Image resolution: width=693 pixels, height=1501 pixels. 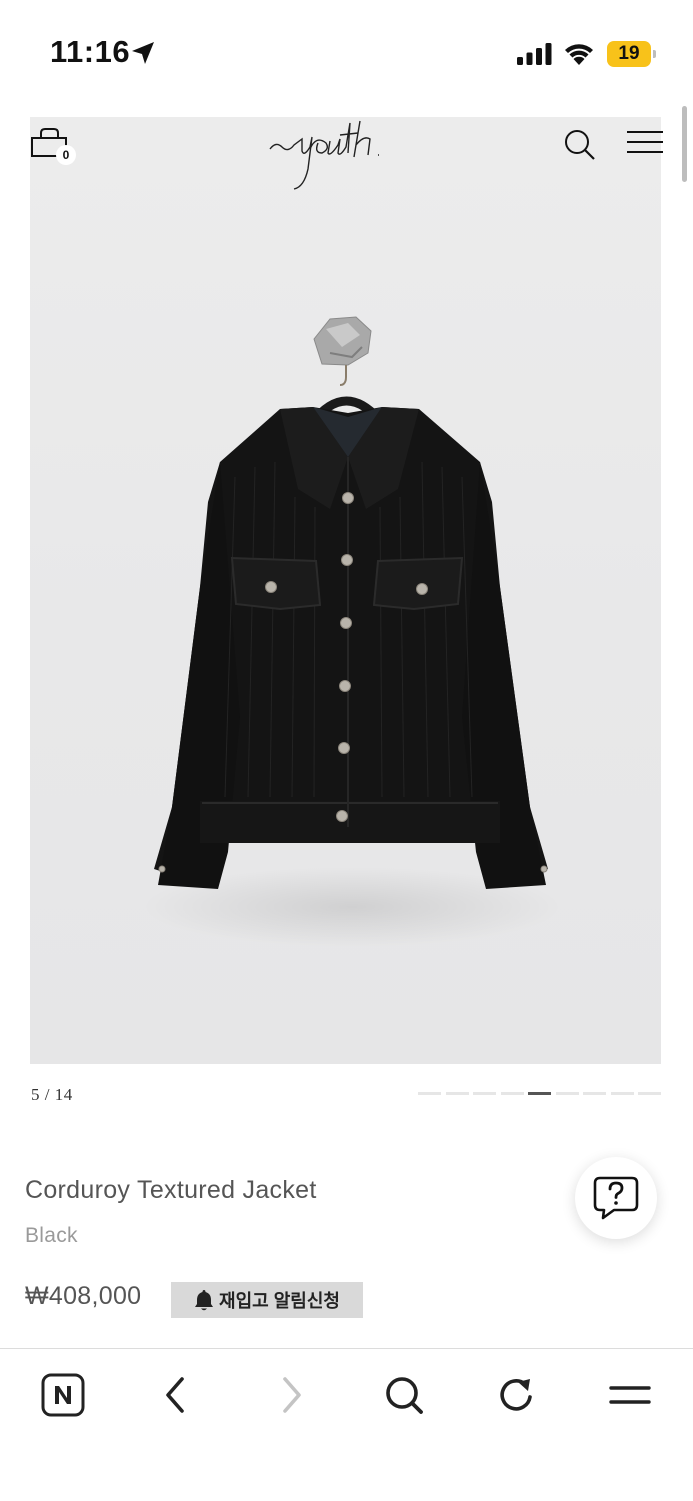 I want to click on status-bar: 11:16 19, so click(x=346, y=50).